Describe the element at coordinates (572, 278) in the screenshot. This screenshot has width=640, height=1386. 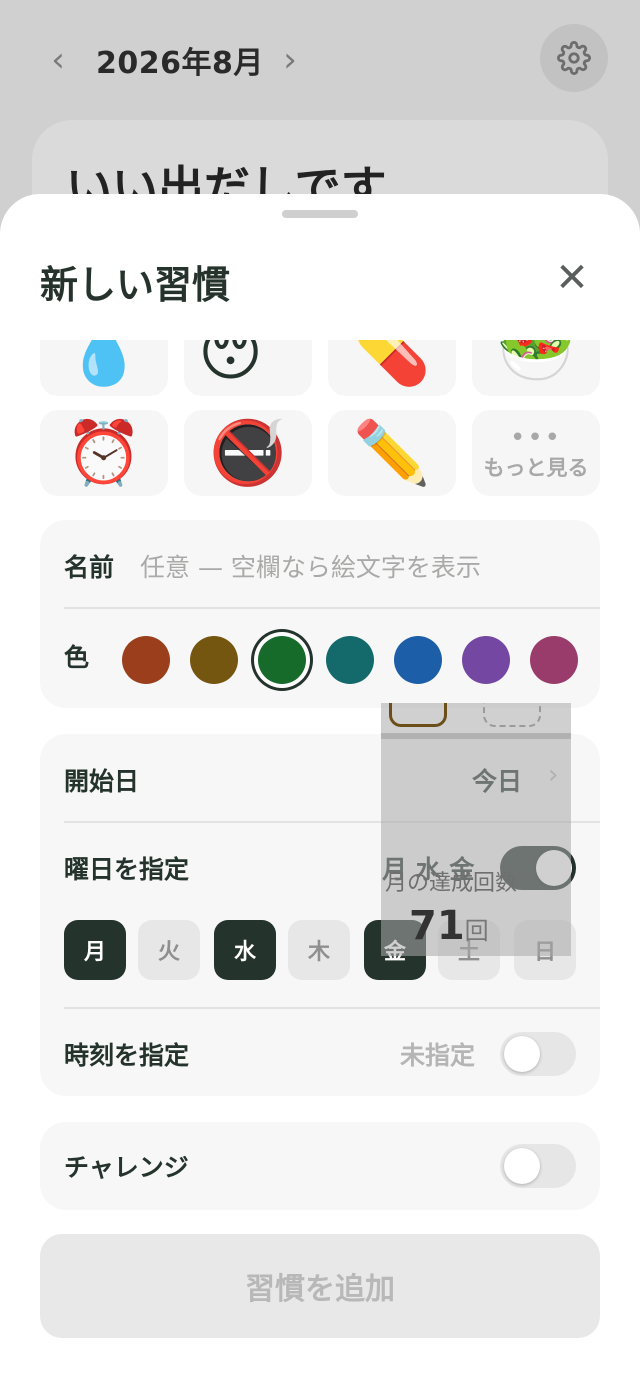
I see `close-icon: ✕` at that location.